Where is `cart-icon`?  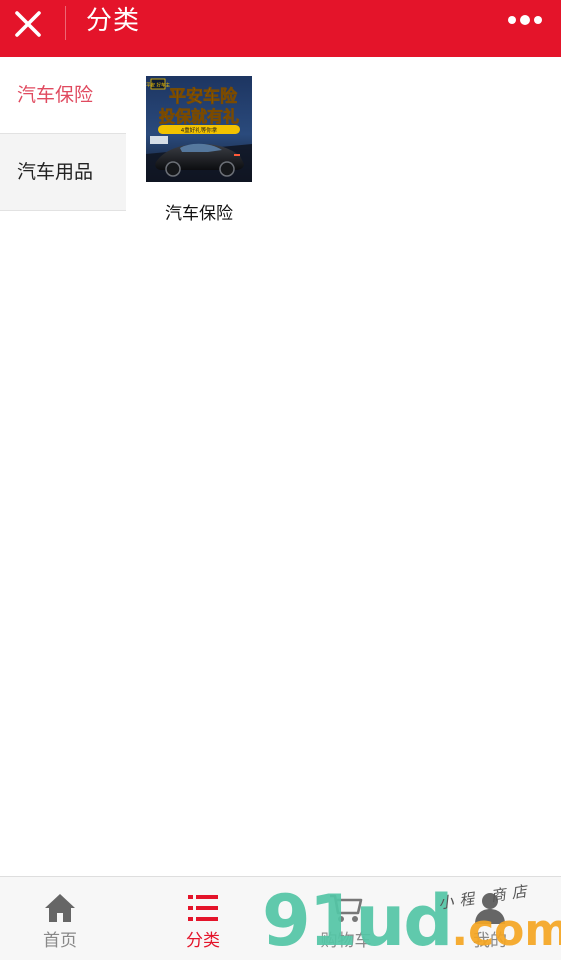 cart-icon is located at coordinates (346, 908).